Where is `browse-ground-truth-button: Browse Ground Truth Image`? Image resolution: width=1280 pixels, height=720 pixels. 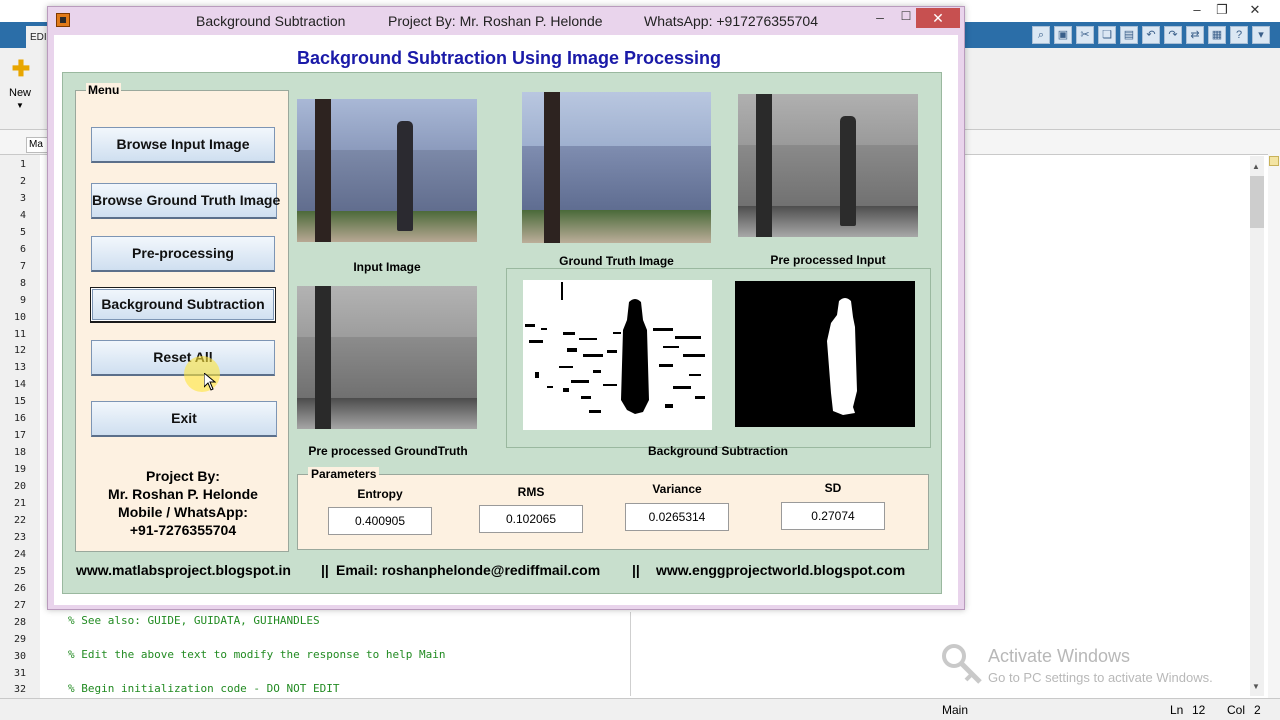 browse-ground-truth-button: Browse Ground Truth Image is located at coordinates (185, 201).